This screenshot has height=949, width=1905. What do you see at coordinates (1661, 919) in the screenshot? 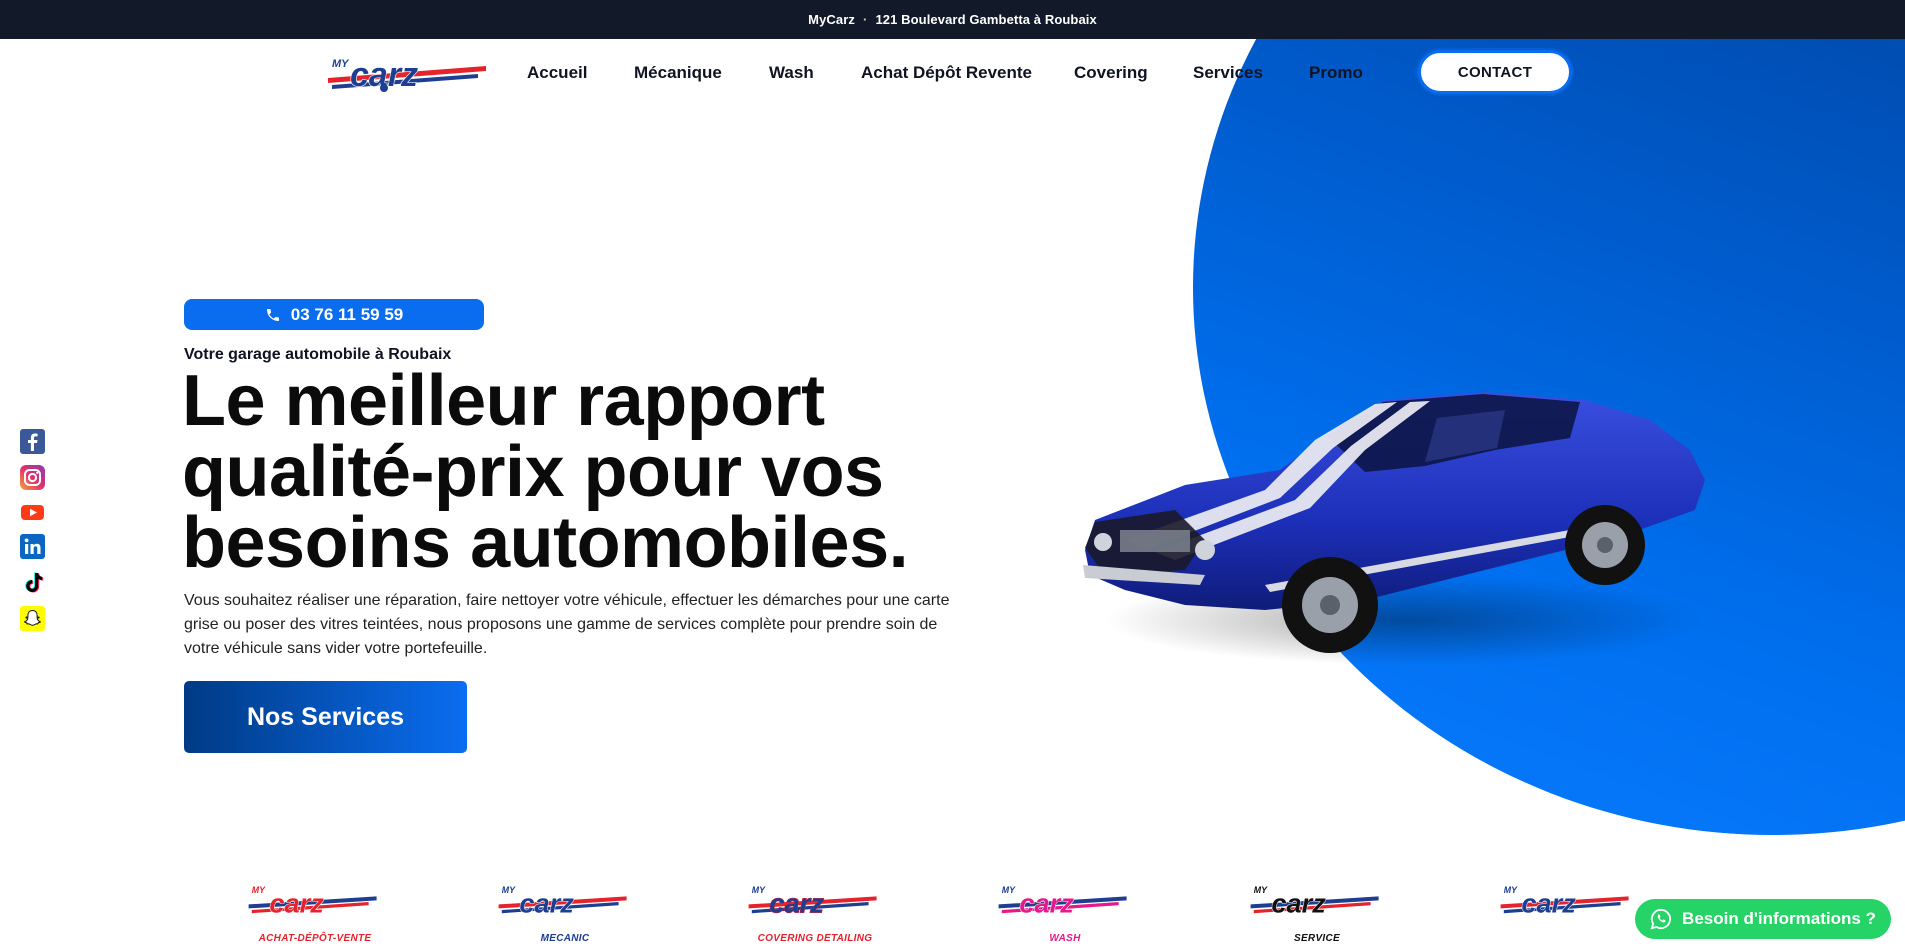
I see `whatsapp-icon` at bounding box center [1661, 919].